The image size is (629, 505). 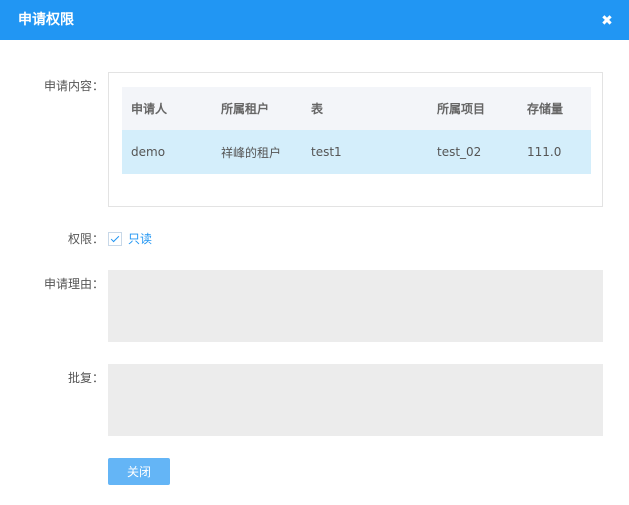 What do you see at coordinates (314, 20) in the screenshot?
I see `dialog-header: 申请权限 ✖` at bounding box center [314, 20].